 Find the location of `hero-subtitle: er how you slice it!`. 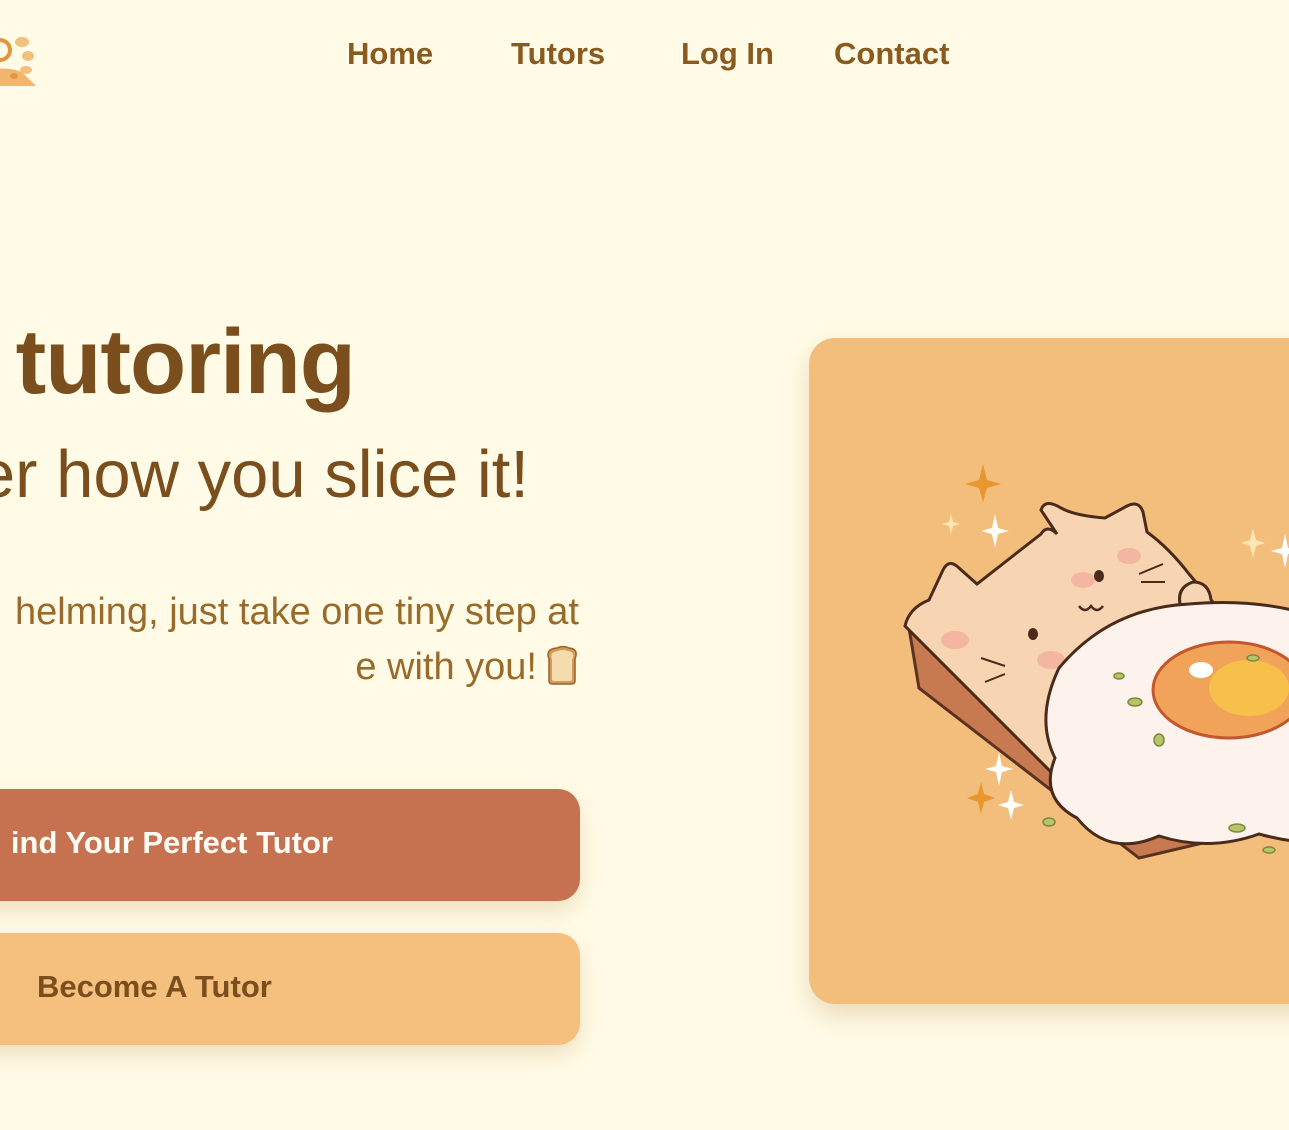

hero-subtitle: er how you slice it! is located at coordinates (264, 474).